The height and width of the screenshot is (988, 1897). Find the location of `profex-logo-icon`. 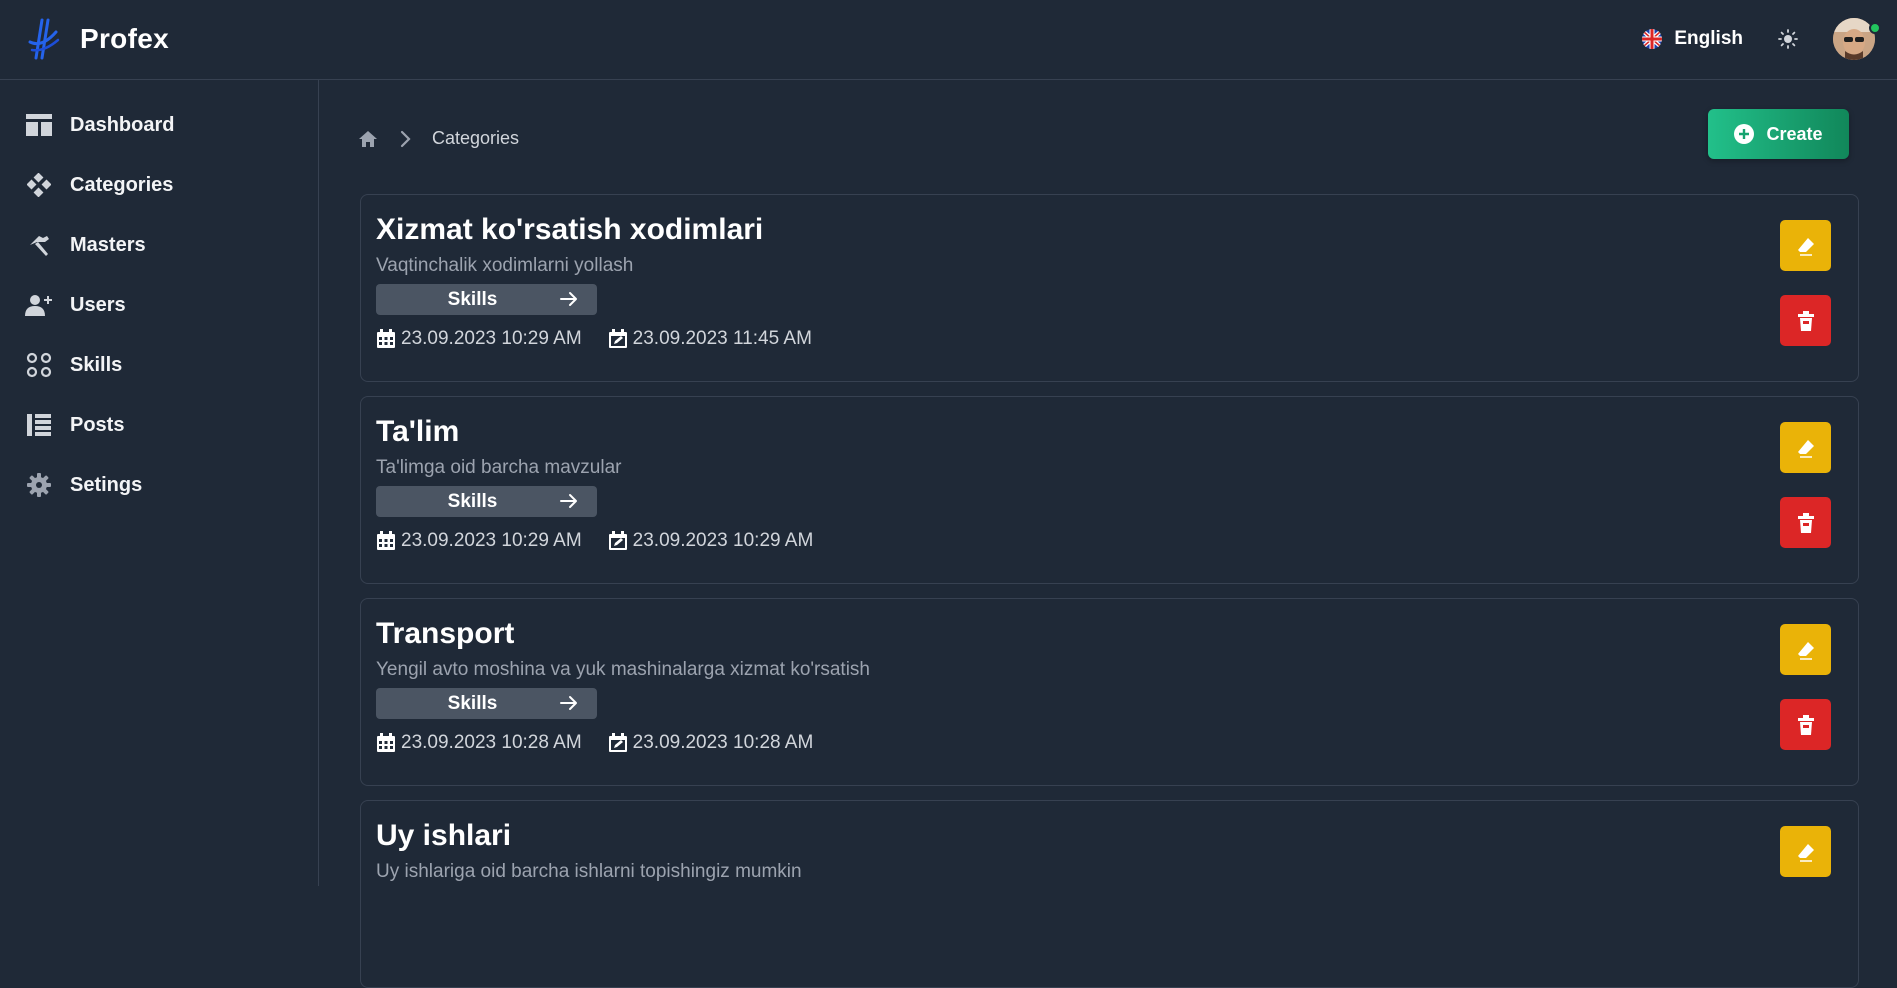

profex-logo-icon is located at coordinates (44, 39).